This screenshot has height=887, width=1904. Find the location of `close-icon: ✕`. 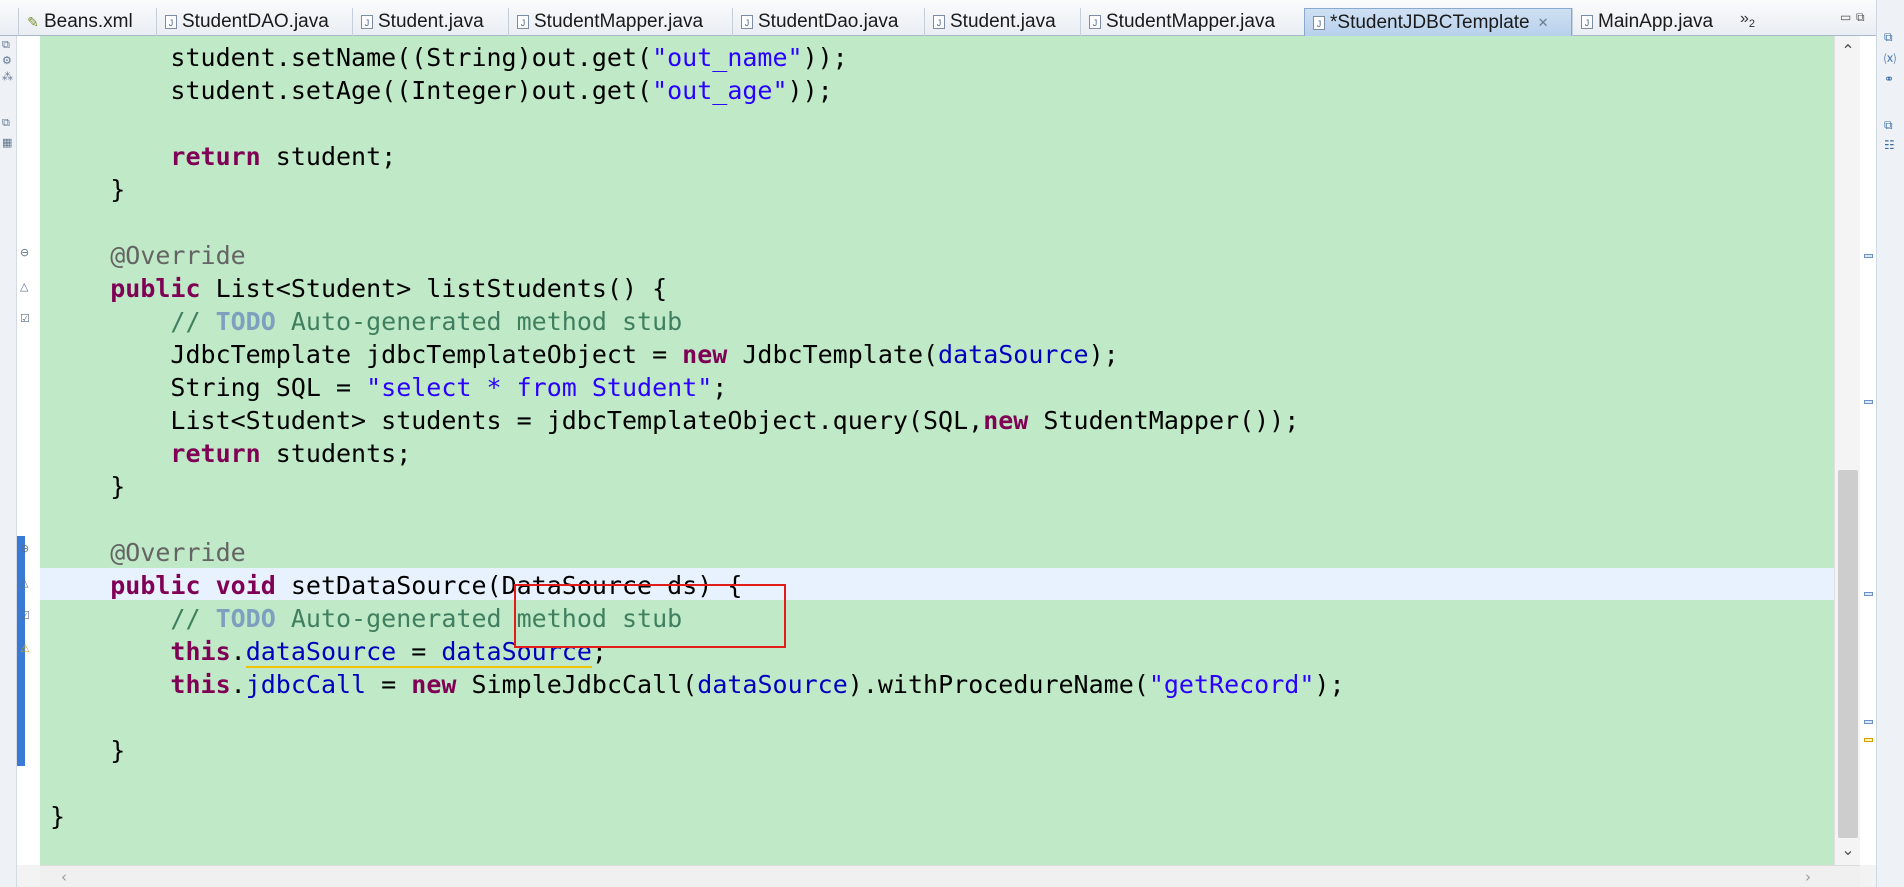

close-icon: ✕ is located at coordinates (1543, 23).